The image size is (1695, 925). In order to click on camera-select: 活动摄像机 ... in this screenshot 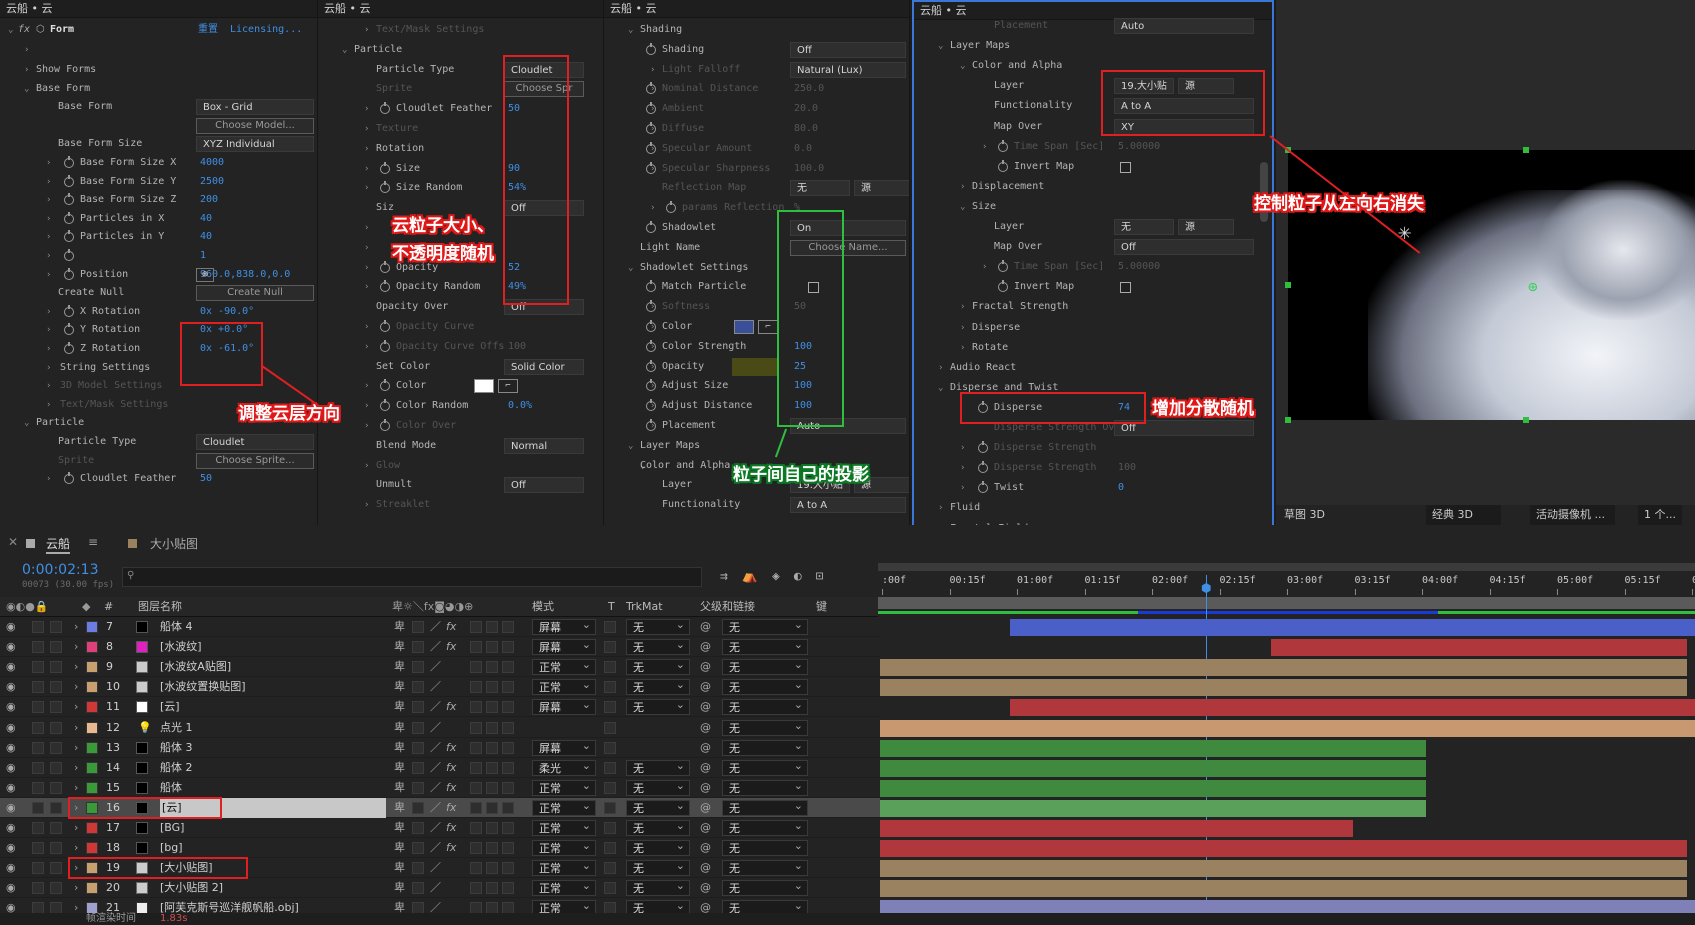, I will do `click(1572, 515)`.